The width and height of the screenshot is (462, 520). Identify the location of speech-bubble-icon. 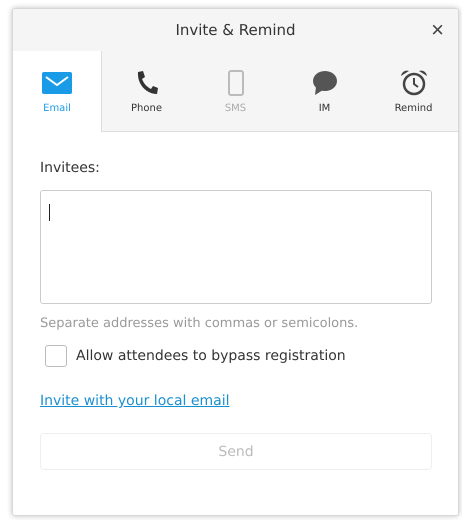
(325, 82).